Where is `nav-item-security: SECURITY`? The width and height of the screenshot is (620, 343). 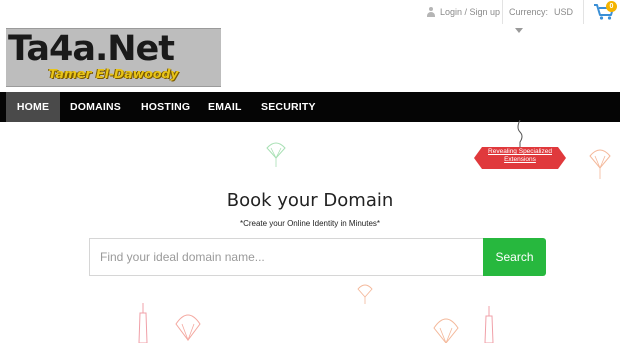
nav-item-security: SECURITY is located at coordinates (288, 107).